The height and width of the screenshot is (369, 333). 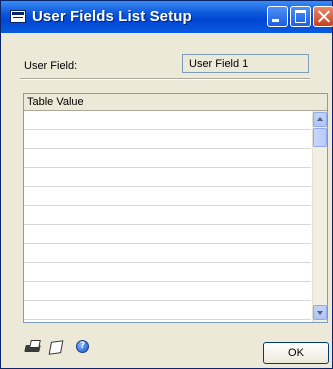 I want to click on scroll-down-button, so click(x=320, y=312).